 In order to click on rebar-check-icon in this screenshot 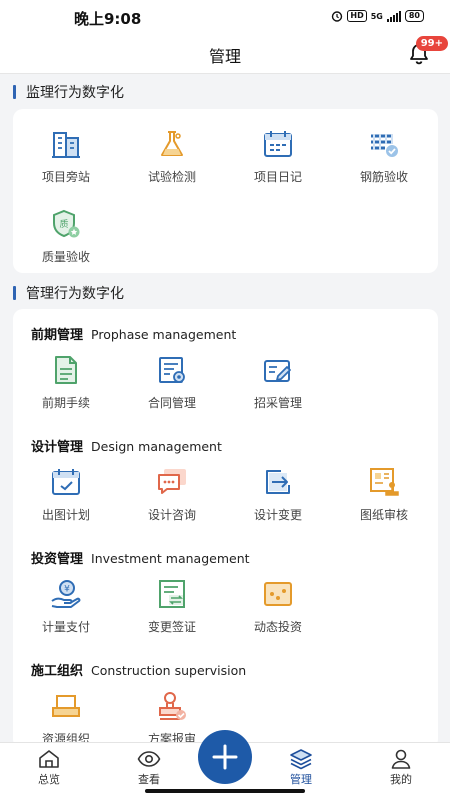, I will do `click(384, 145)`.